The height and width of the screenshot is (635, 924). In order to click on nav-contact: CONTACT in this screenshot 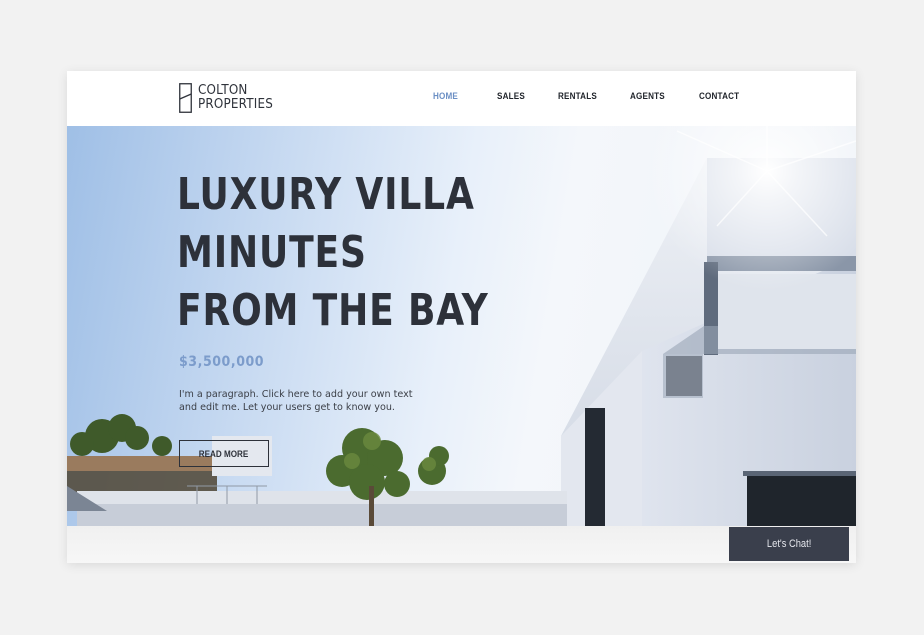, I will do `click(719, 96)`.